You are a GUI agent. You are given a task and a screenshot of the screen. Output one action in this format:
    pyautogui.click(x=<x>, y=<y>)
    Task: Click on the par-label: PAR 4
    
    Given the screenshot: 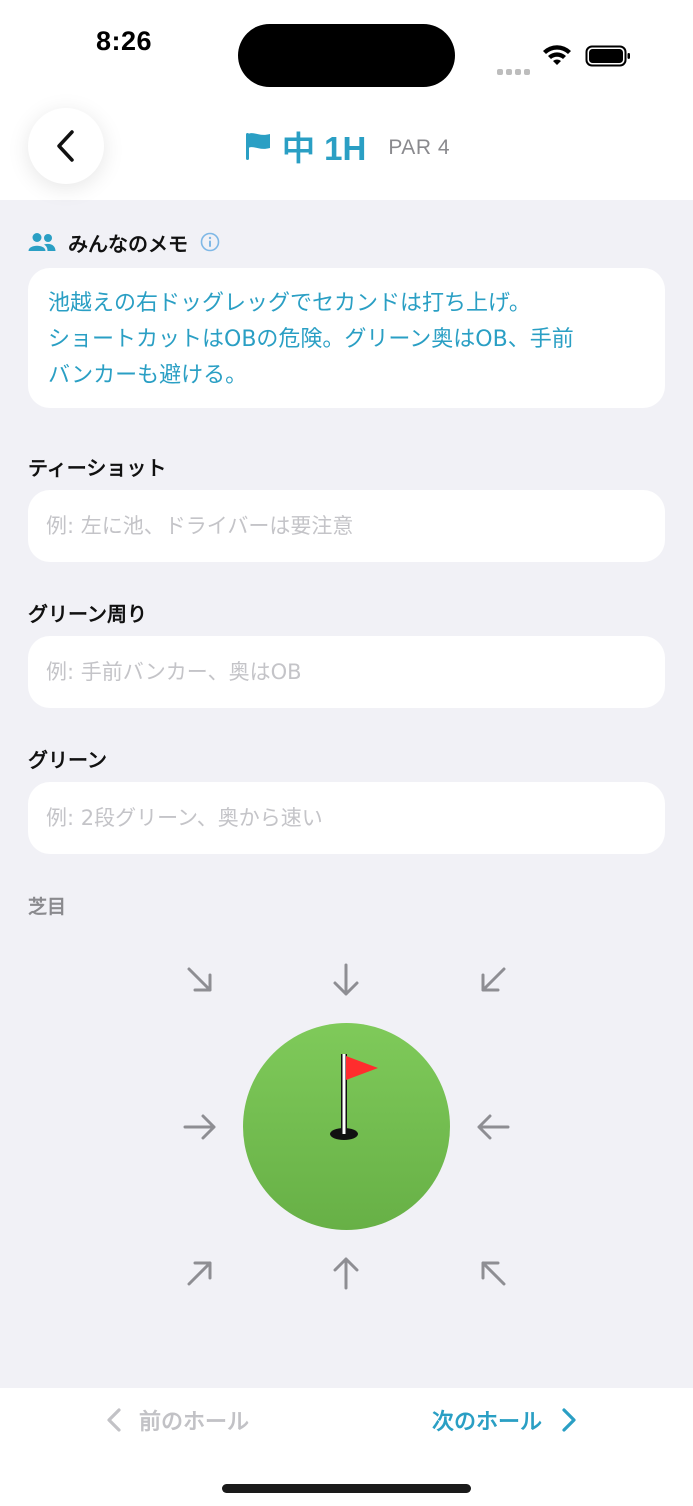 What is the action you would take?
    pyautogui.click(x=419, y=147)
    